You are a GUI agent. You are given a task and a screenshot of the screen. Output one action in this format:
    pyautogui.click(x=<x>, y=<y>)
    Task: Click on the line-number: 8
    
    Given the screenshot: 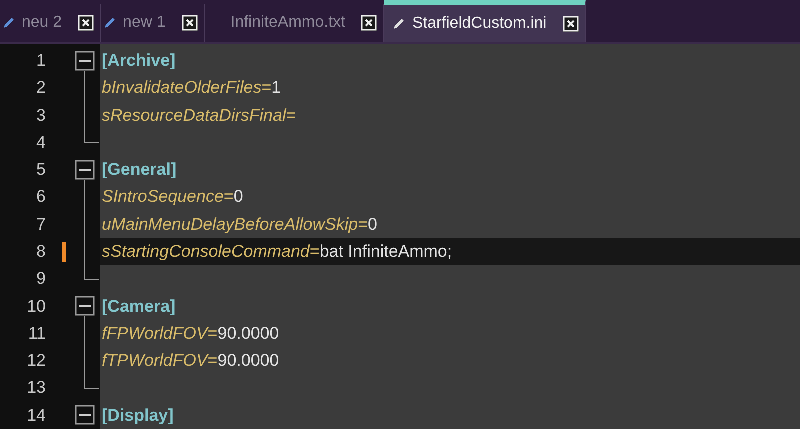 What is the action you would take?
    pyautogui.click(x=41, y=251)
    